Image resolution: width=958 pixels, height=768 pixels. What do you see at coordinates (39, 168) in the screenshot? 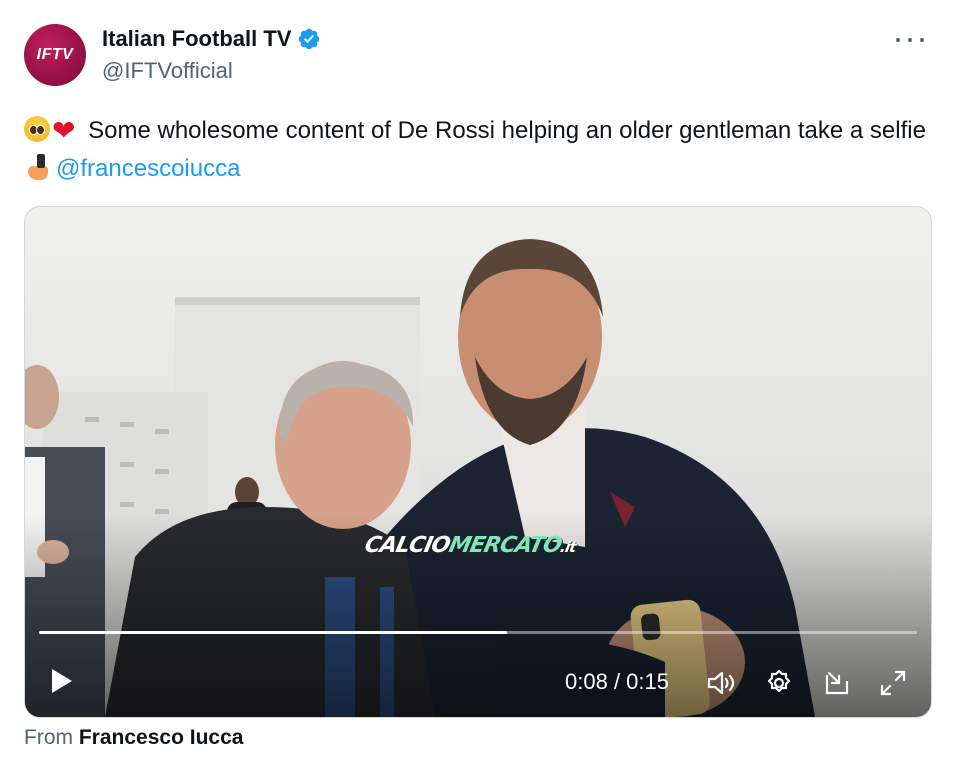
I see `selfie-emoji-icon` at bounding box center [39, 168].